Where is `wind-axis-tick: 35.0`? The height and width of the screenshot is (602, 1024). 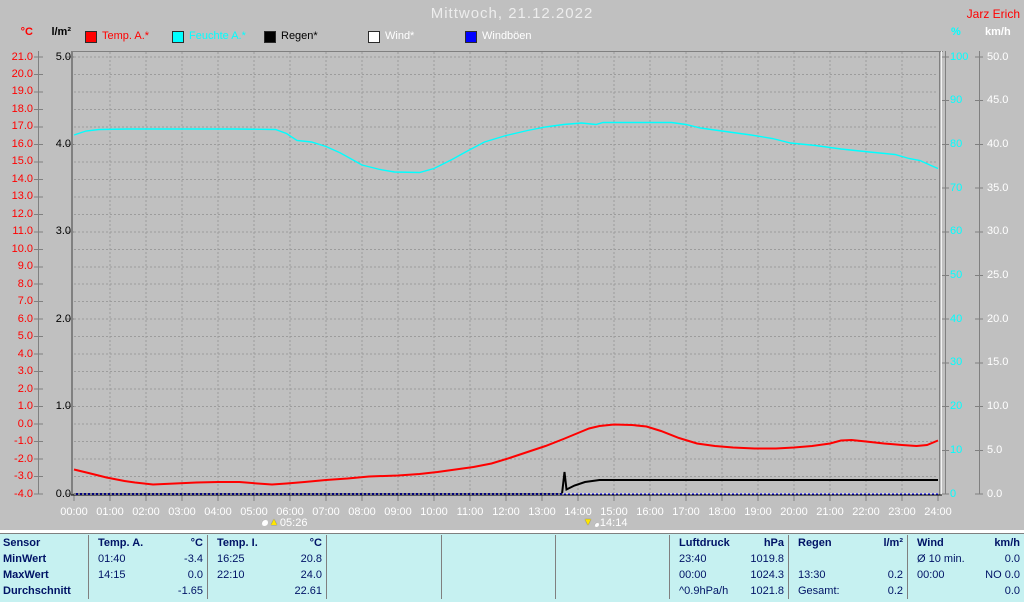
wind-axis-tick: 35.0 is located at coordinates (998, 188).